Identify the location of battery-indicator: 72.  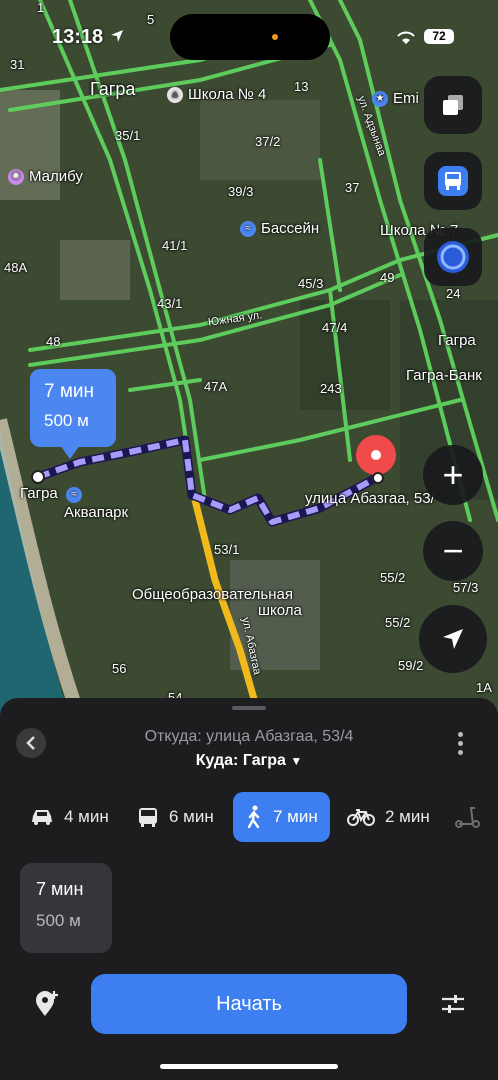
(439, 36).